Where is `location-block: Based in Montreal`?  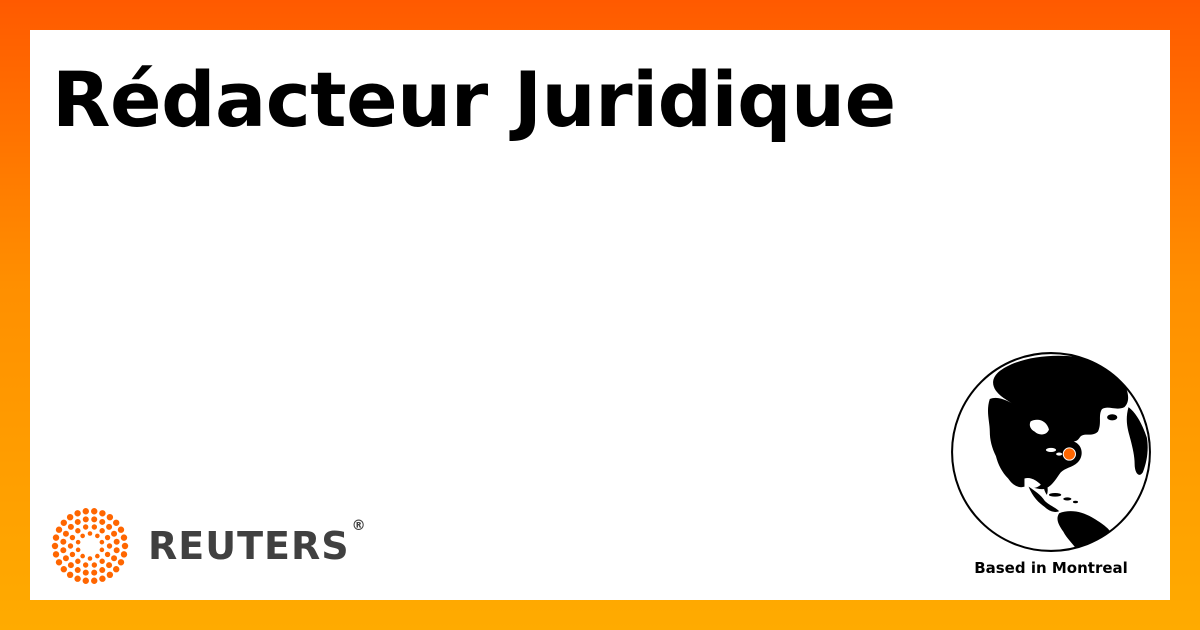
location-block: Based in Montreal is located at coordinates (1051, 473).